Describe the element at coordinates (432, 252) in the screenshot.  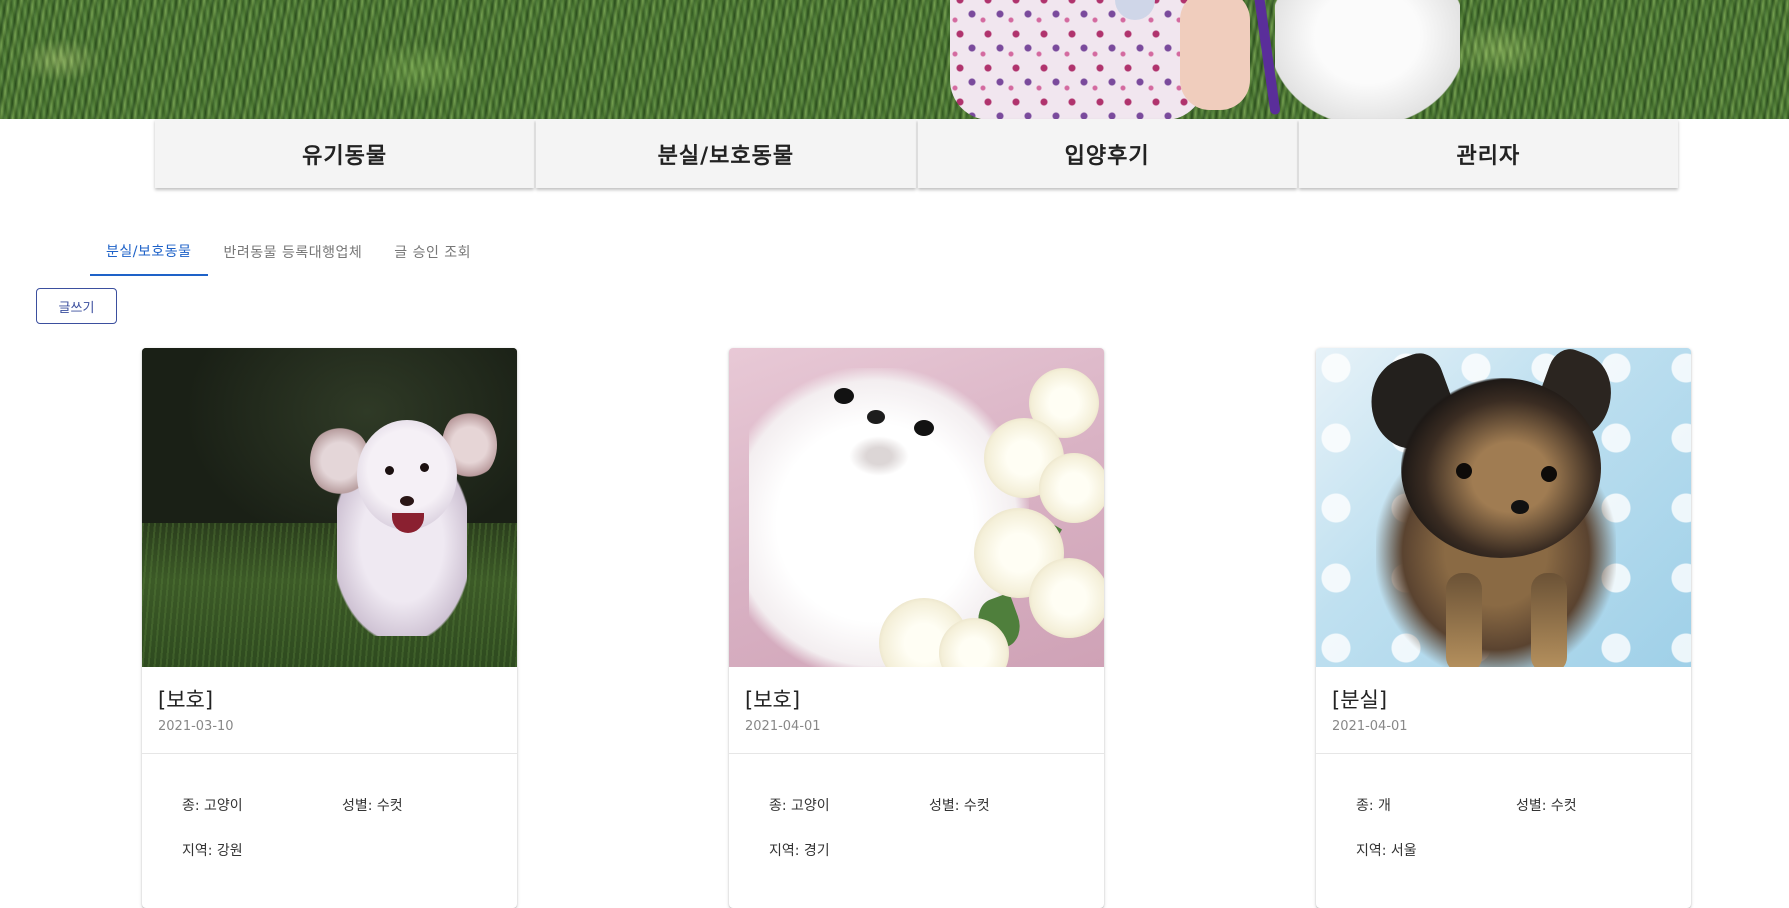
I see `tab-post-approval: 글 승인 조회` at that location.